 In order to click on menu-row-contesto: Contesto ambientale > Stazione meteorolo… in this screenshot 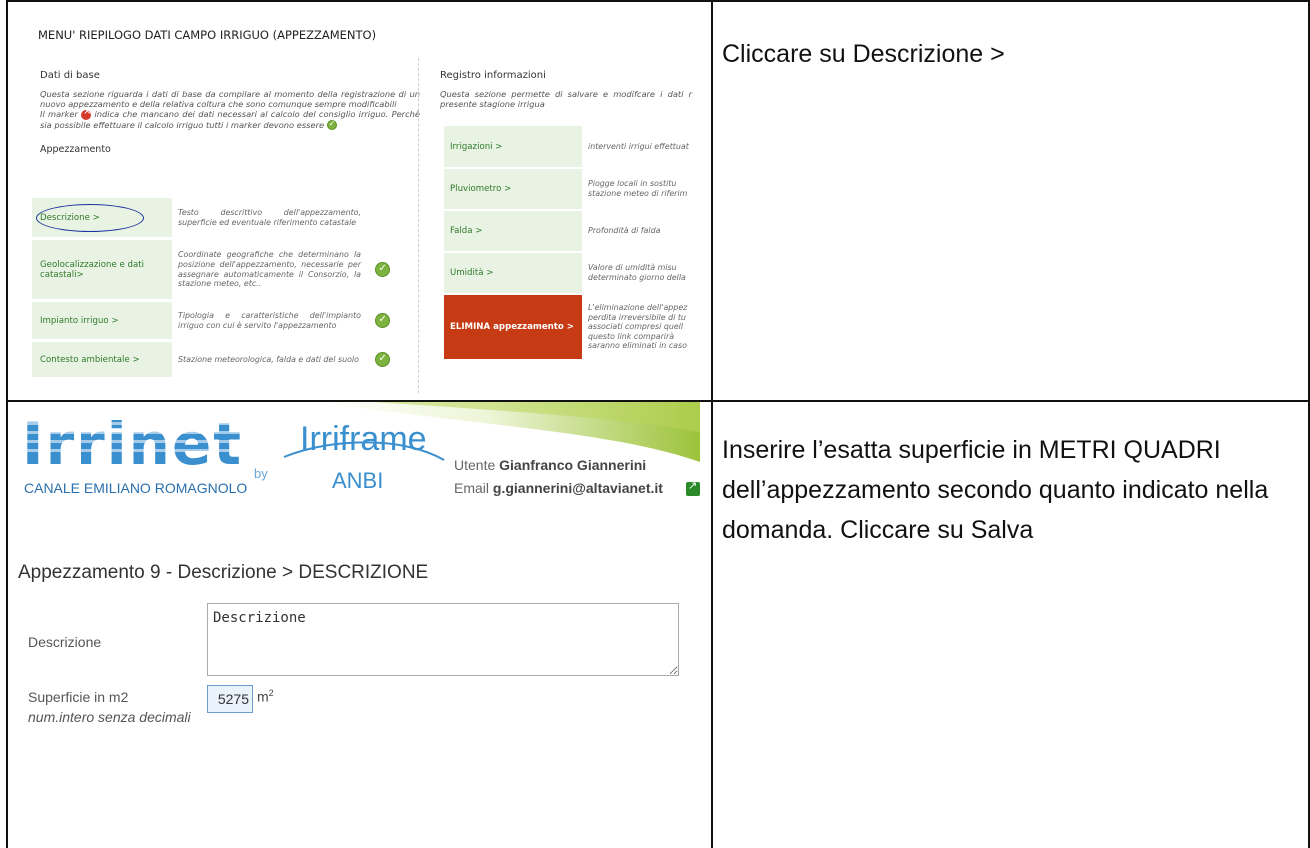, I will do `click(217, 361)`.